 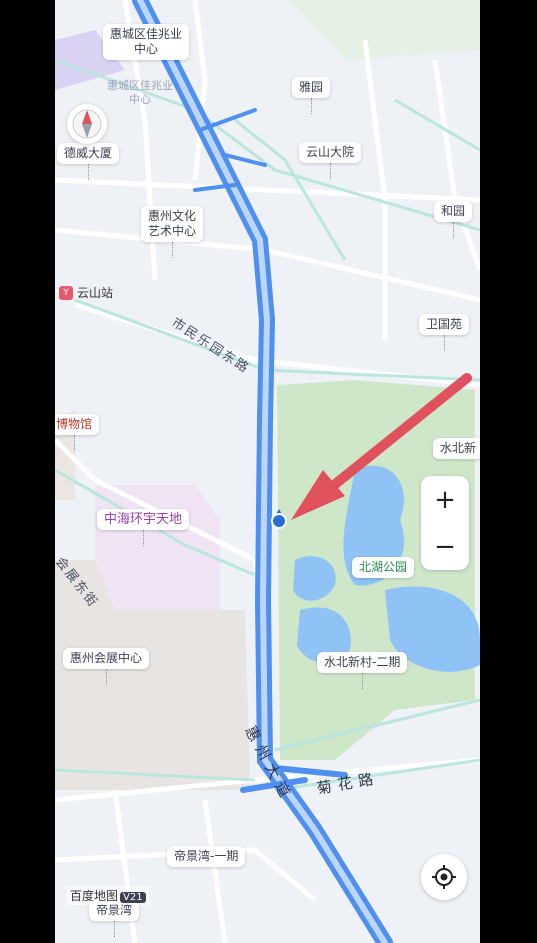 I want to click on metro-station-yunshan: Y 云山站, so click(x=86, y=292).